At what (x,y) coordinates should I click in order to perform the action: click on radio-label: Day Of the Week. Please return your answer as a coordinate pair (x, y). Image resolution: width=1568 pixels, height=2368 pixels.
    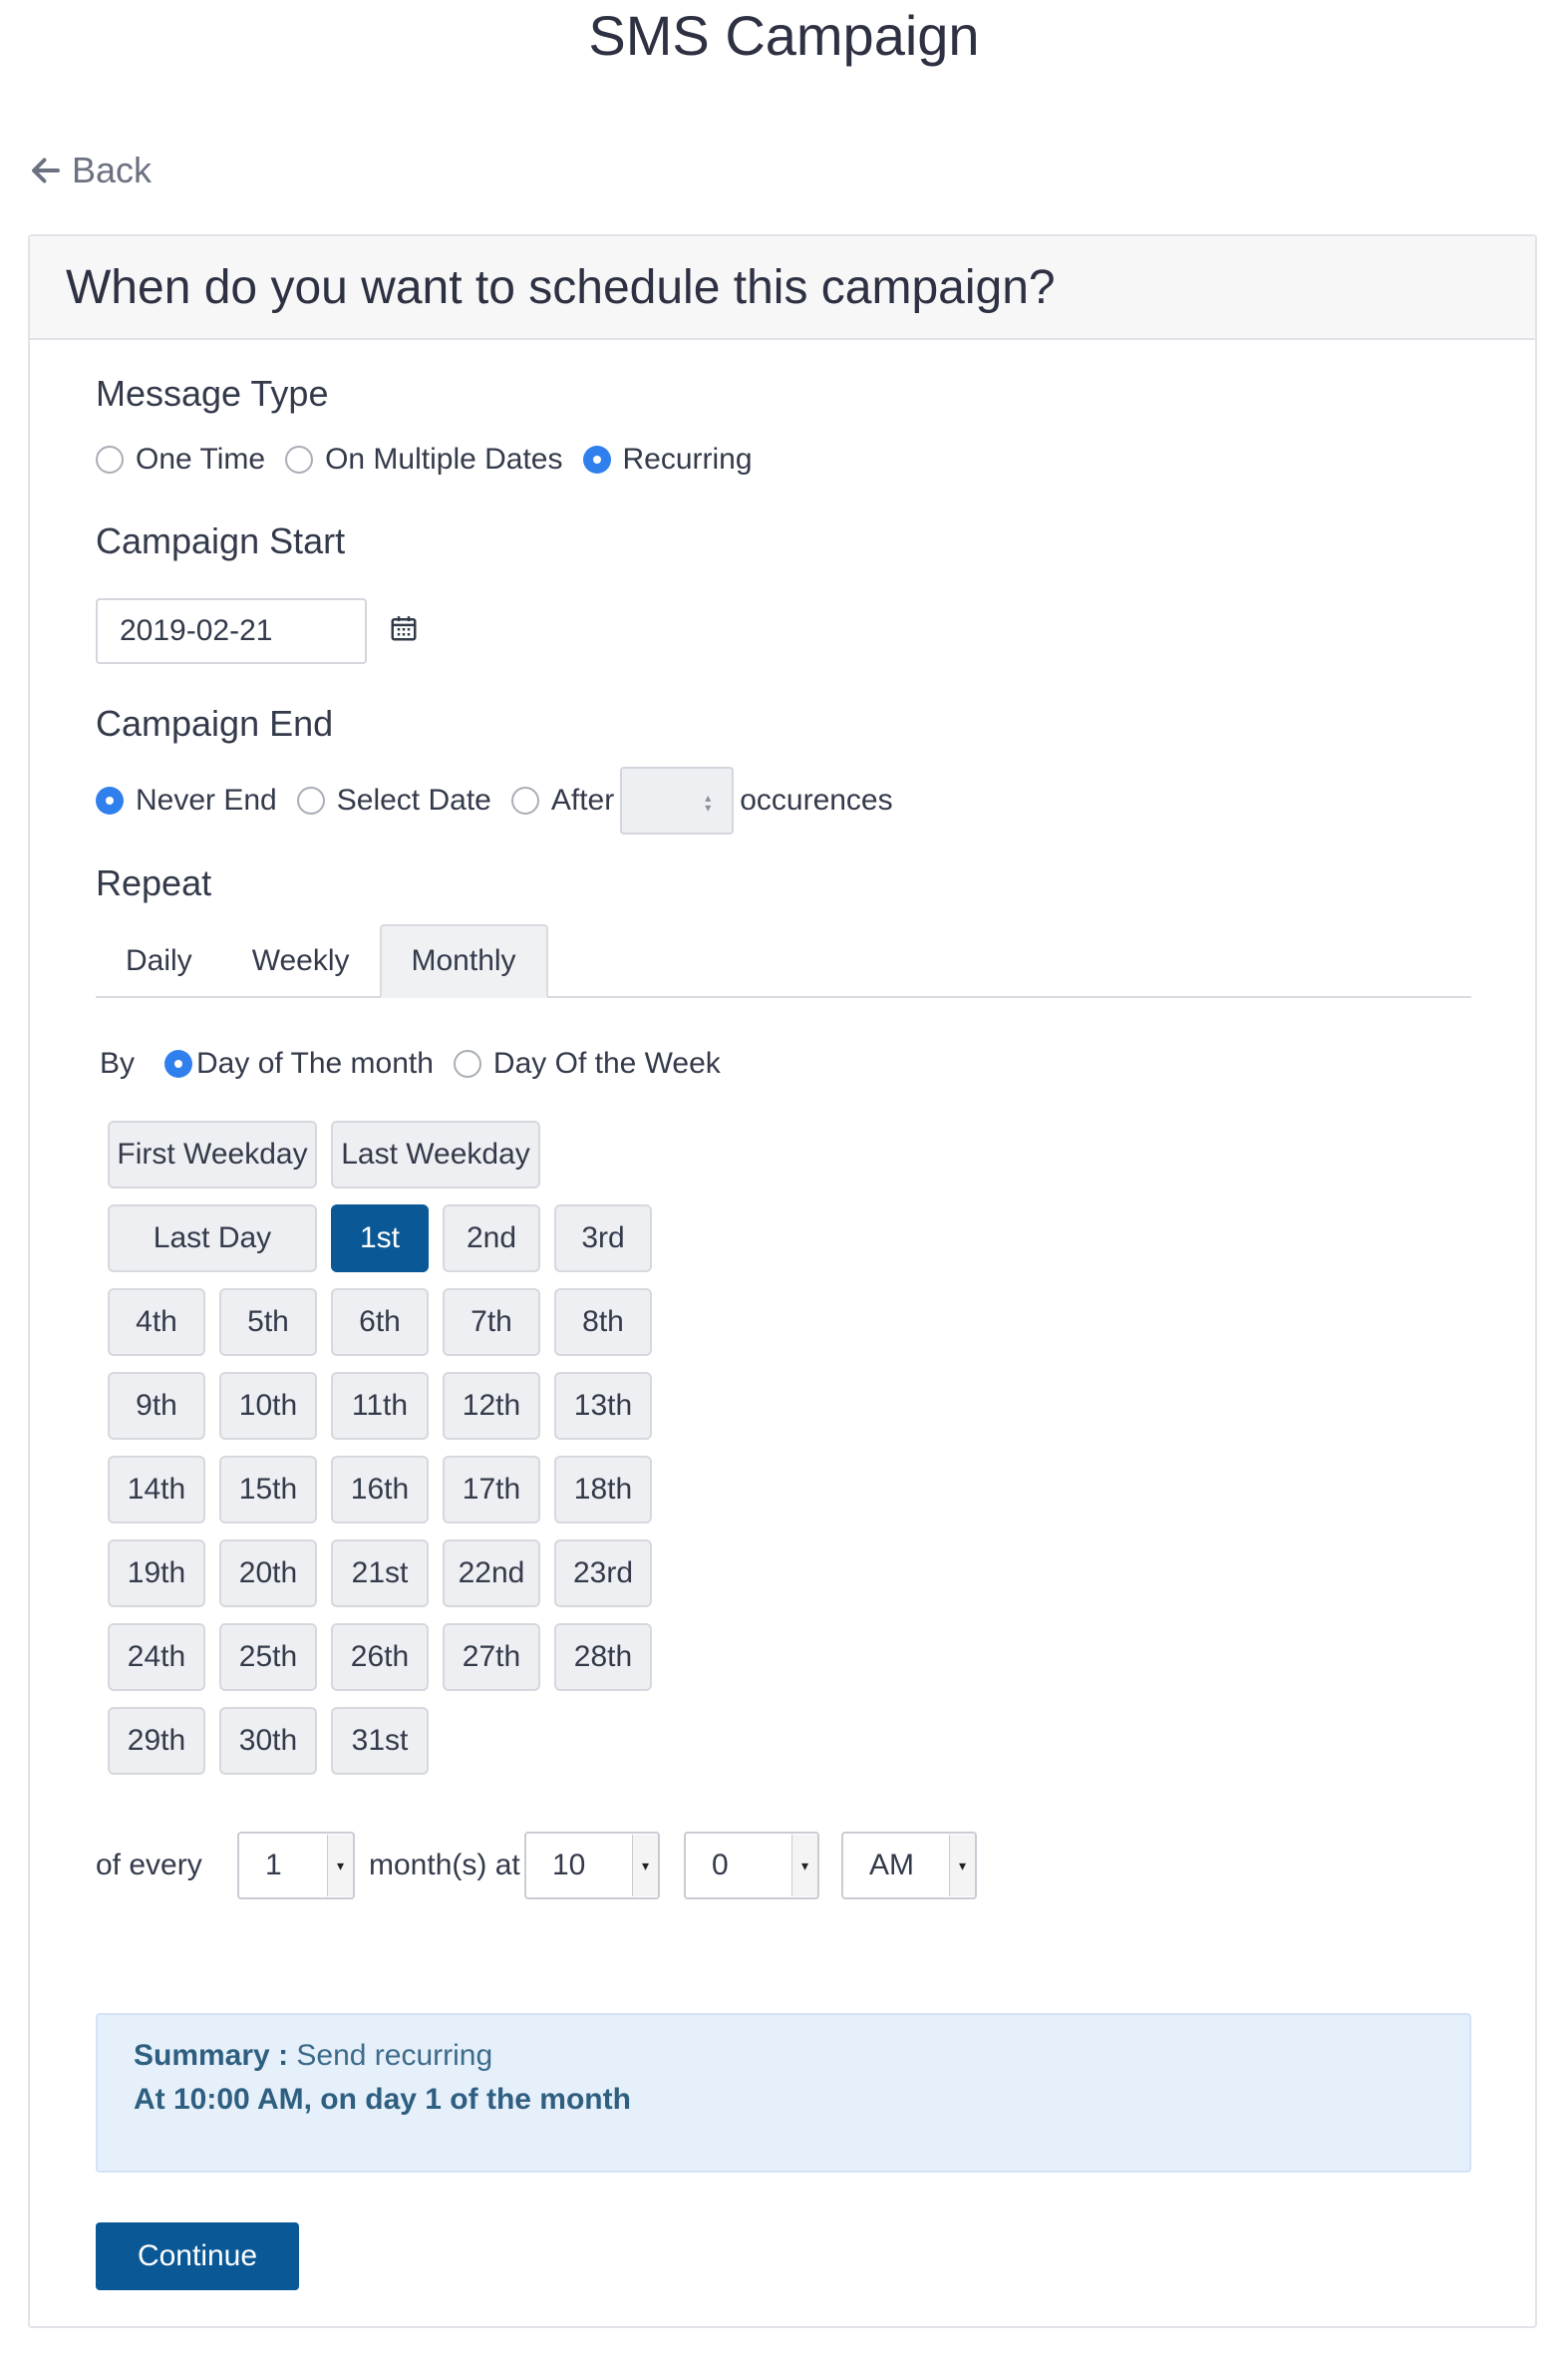
    Looking at the image, I should click on (606, 1064).